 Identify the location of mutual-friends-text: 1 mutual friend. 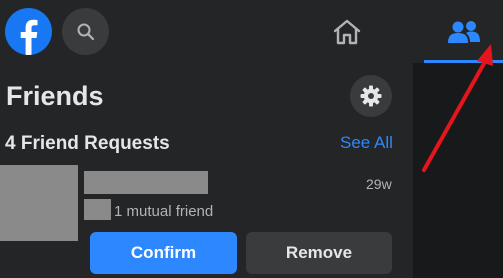
(163, 211).